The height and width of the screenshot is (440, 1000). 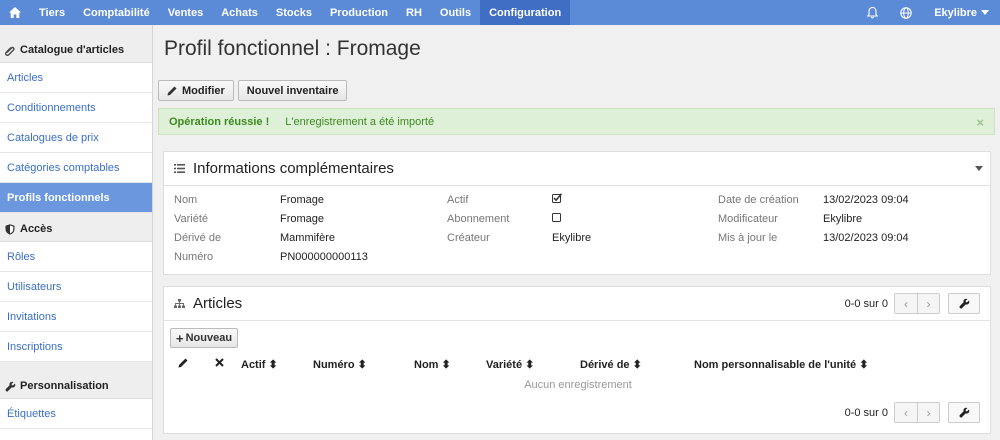 I want to click on new-article-button: + Nouveau, so click(x=204, y=338).